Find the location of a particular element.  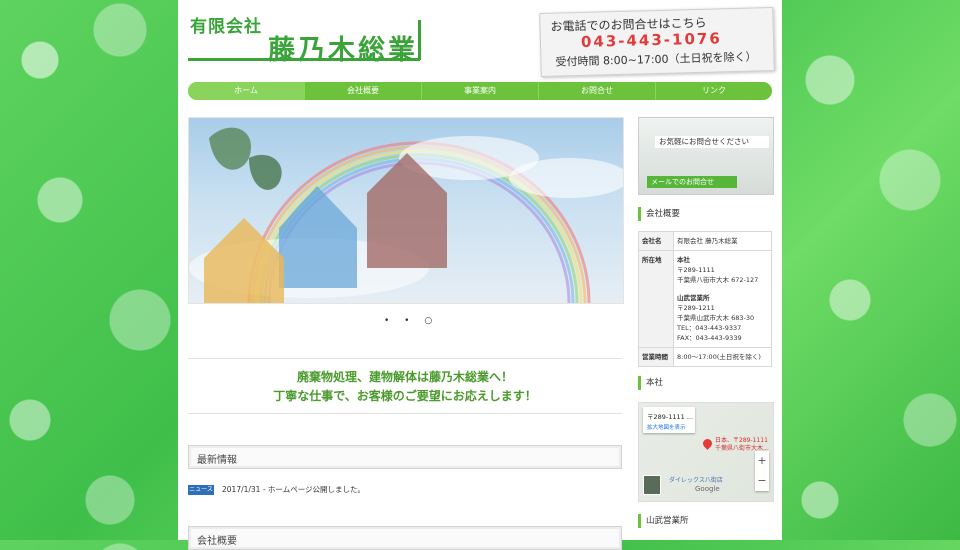

hero-image is located at coordinates (406, 215).